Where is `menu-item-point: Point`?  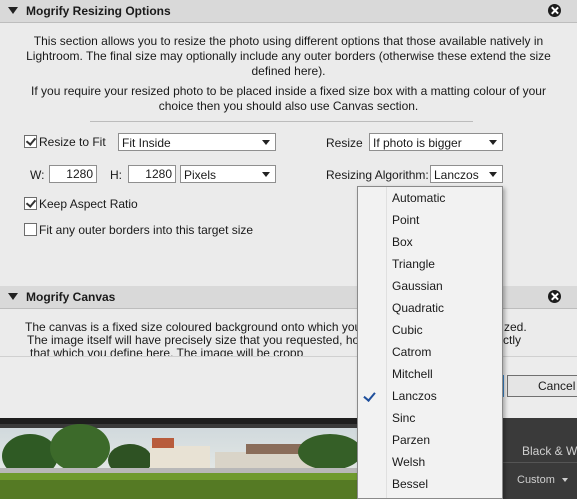 menu-item-point: Point is located at coordinates (430, 220).